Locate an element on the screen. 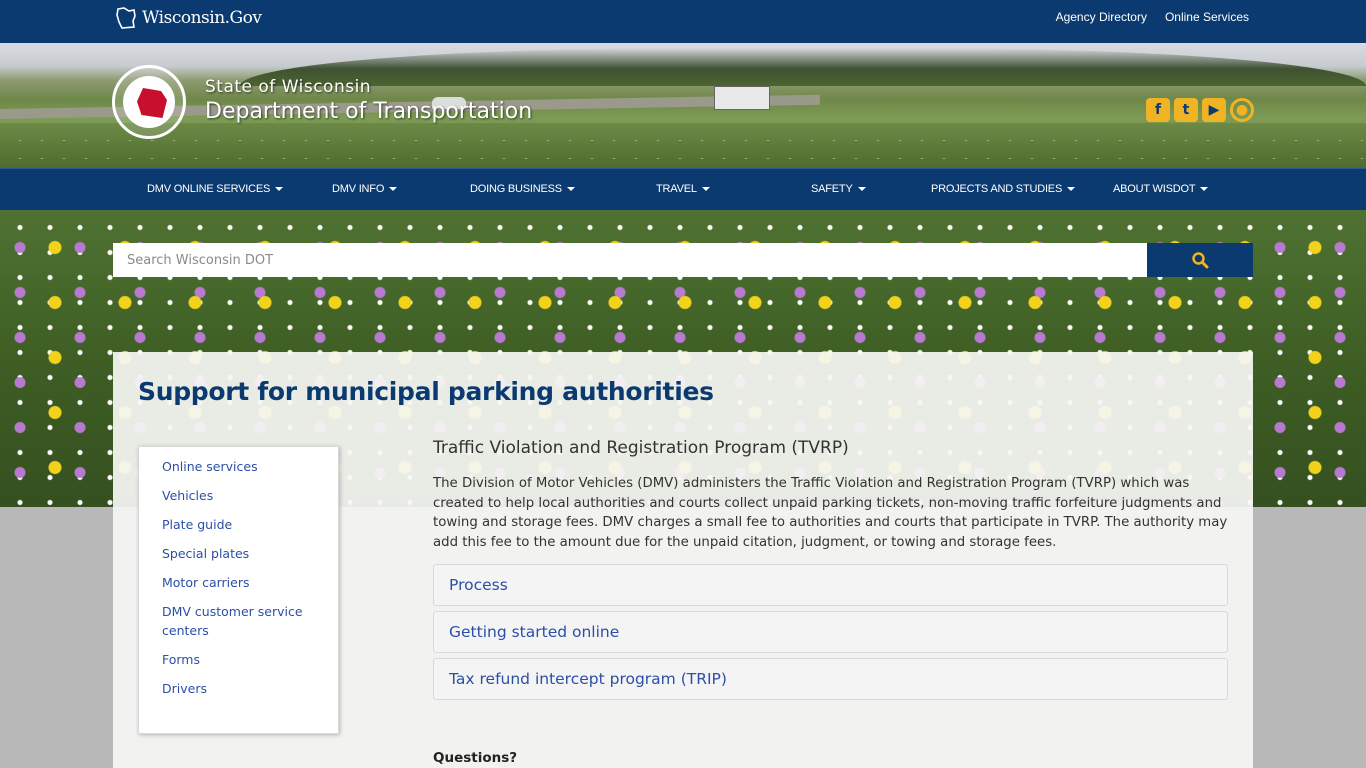  sidebar-item-vehicles: Vehicles is located at coordinates (238, 495).